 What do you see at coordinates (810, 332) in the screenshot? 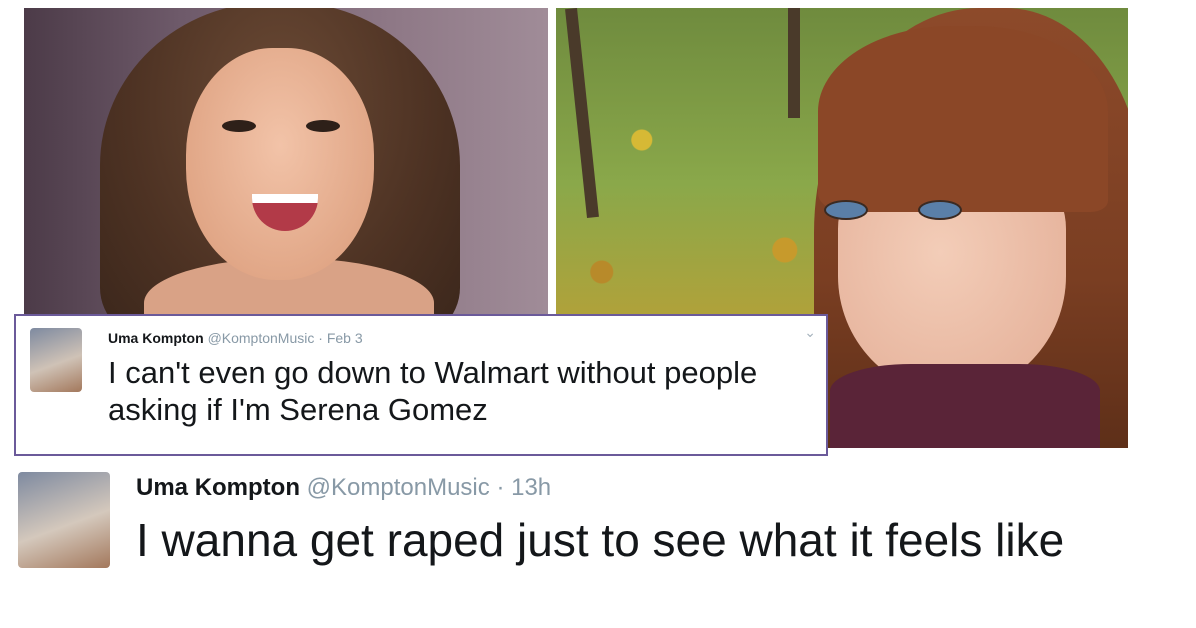
I see `chevron-down-icon: ⌄` at bounding box center [810, 332].